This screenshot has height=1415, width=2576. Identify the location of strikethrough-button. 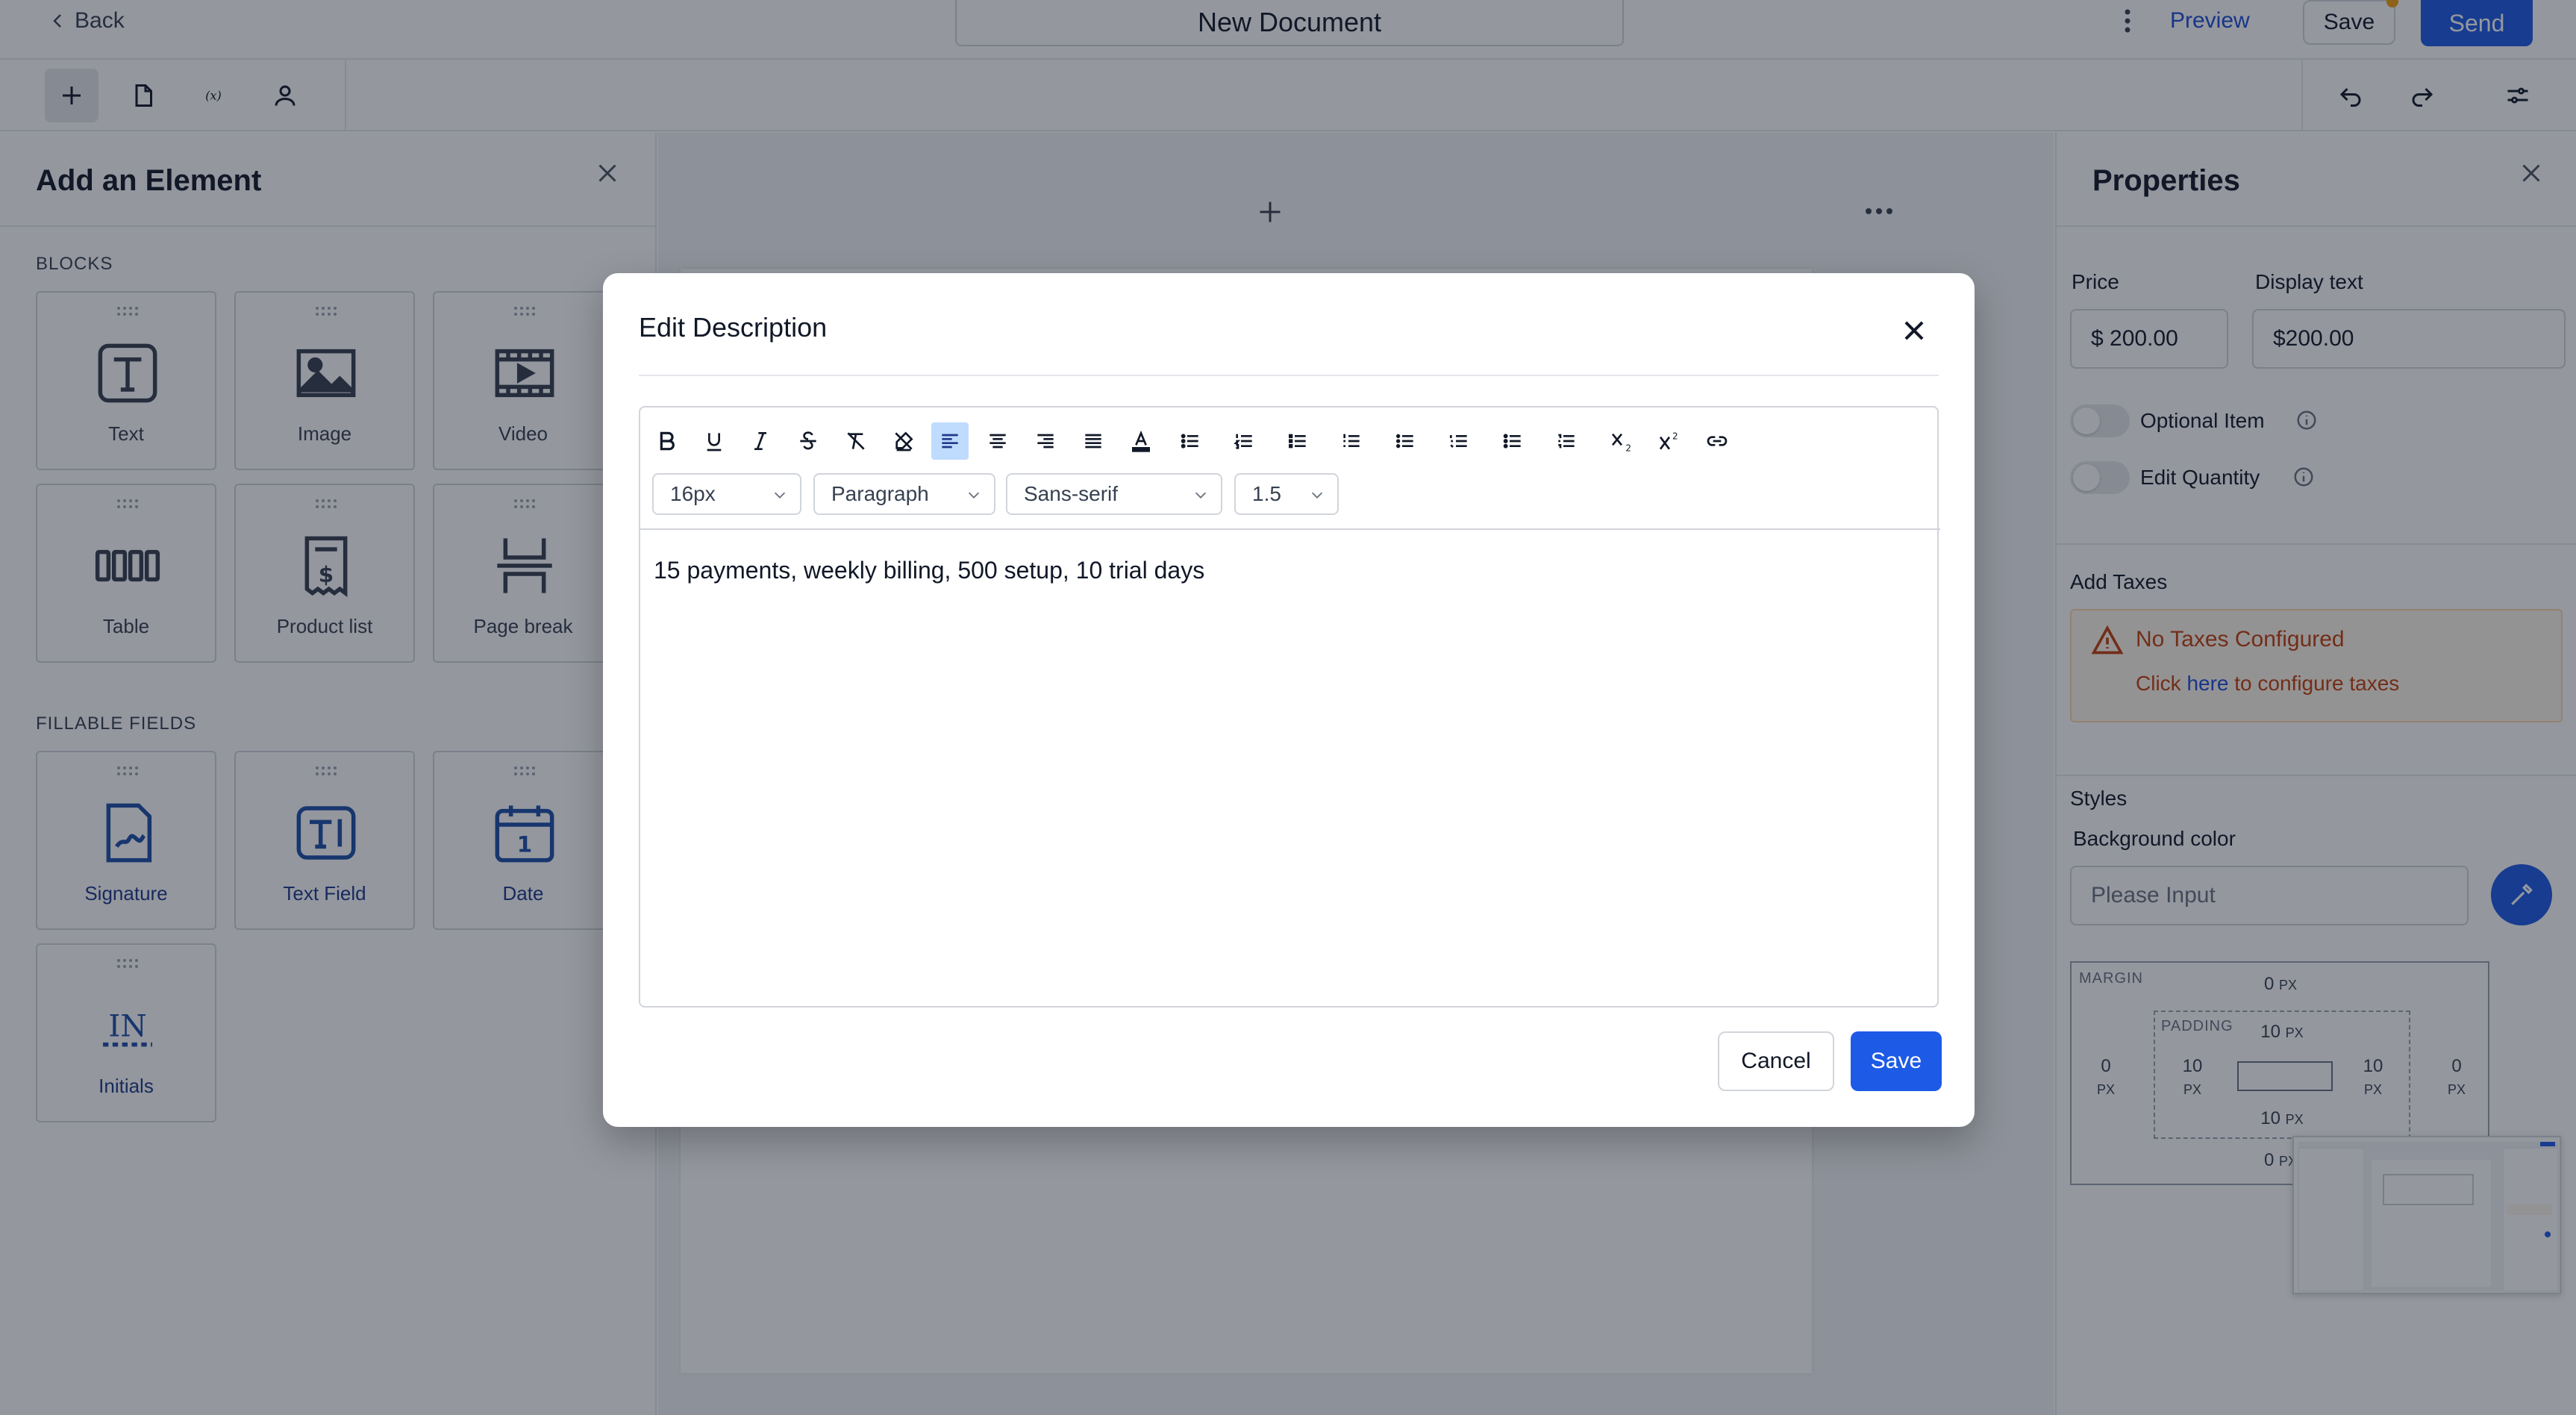
(808, 441).